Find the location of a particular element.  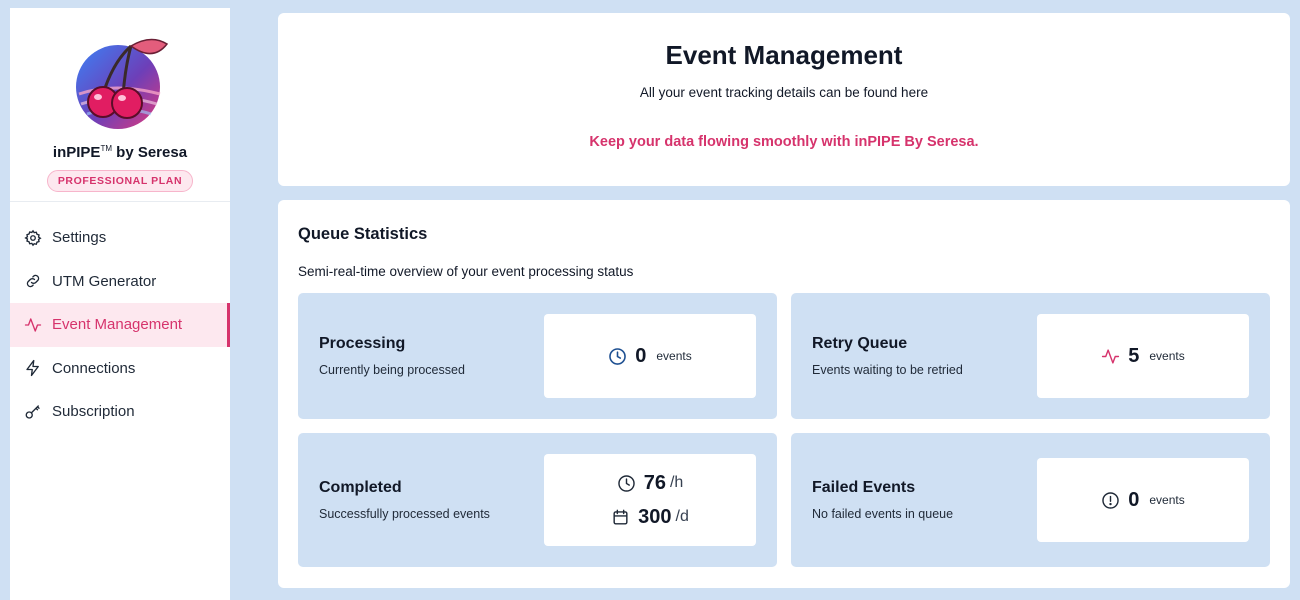

processing-count-box: 0 events is located at coordinates (650, 356).